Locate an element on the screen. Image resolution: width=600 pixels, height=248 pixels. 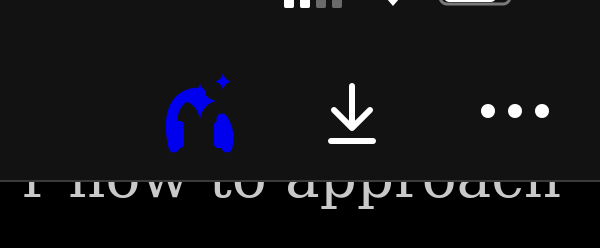
headphones-sparkle-icon is located at coordinates (199, 113).